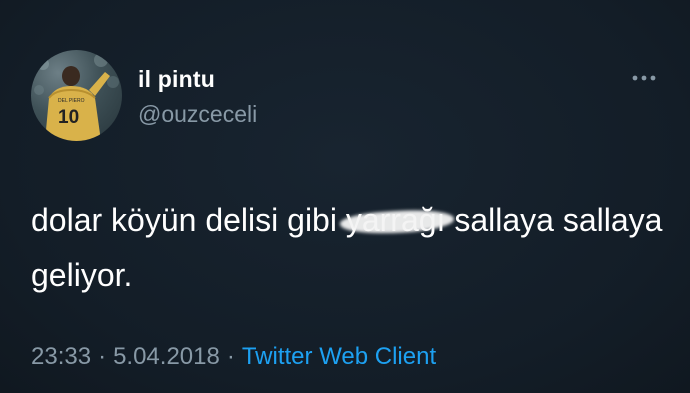 This screenshot has width=690, height=393. What do you see at coordinates (176, 79) in the screenshot?
I see `author-display-name: il pintu` at bounding box center [176, 79].